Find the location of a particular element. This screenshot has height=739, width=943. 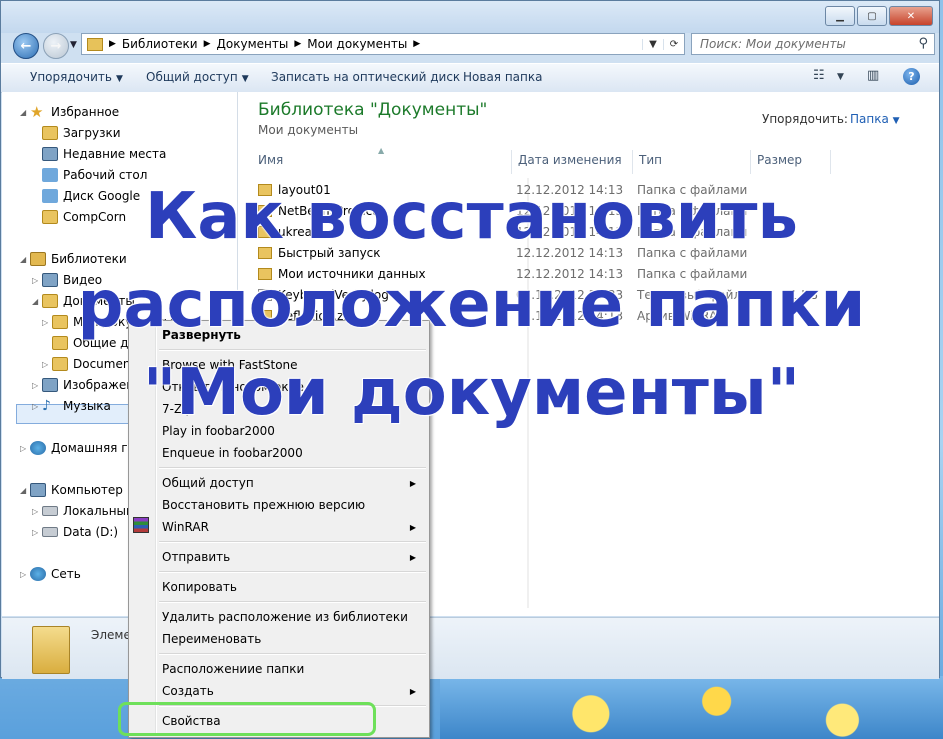

star-icon: ★ is located at coordinates (37, 112).